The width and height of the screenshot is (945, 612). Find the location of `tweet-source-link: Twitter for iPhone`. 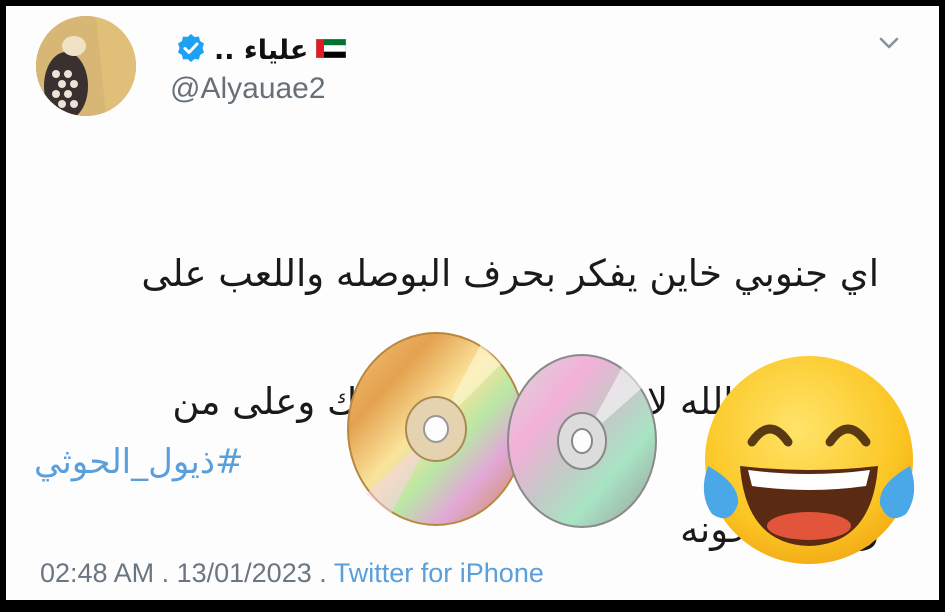

tweet-source-link: Twitter for iPhone is located at coordinates (439, 573).